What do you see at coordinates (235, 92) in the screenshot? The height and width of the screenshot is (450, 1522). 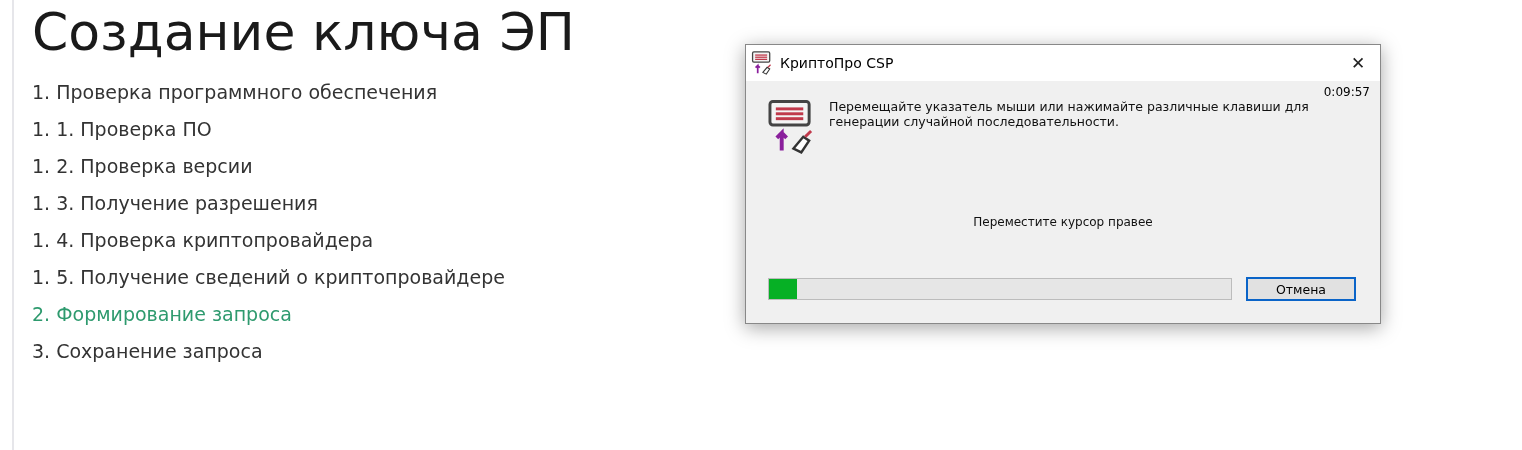 I see `step-item: 1. Проверка программного обеспечения` at bounding box center [235, 92].